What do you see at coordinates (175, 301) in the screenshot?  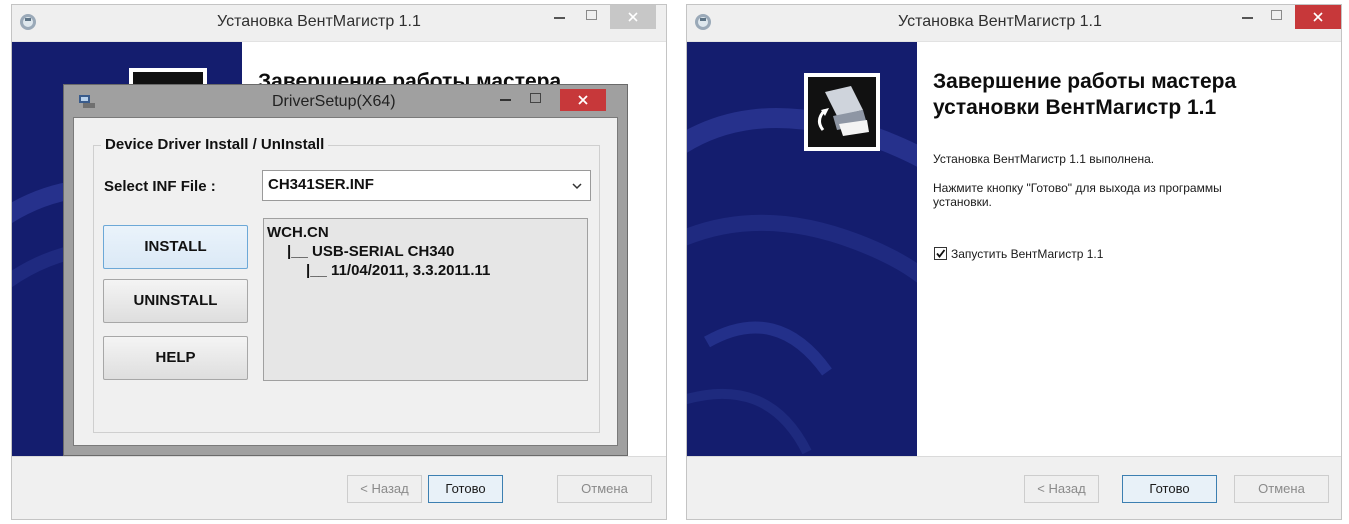 I see `uninstall-button: UNINSTALL` at bounding box center [175, 301].